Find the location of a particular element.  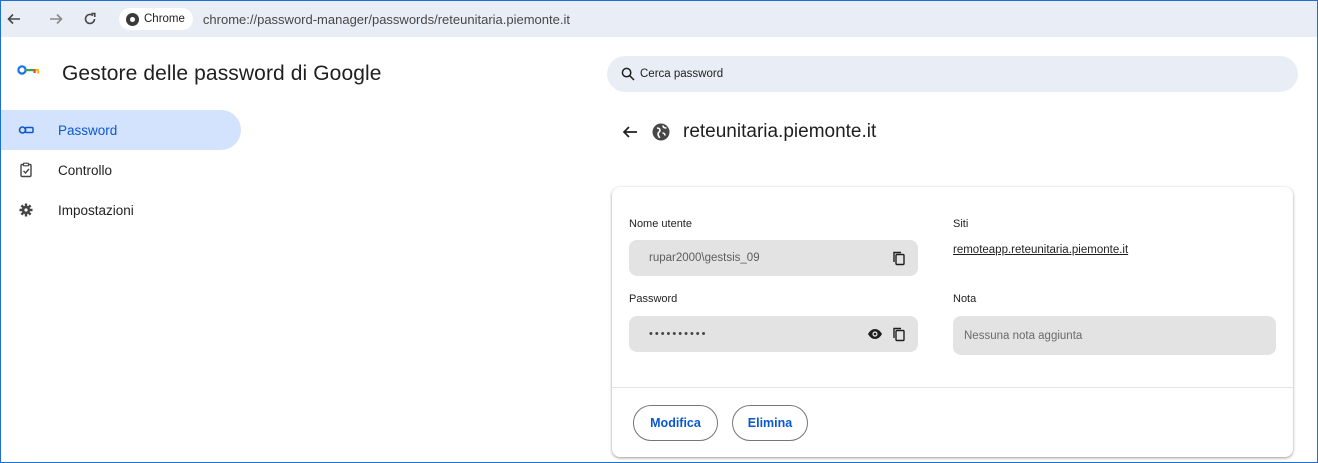

eye-icon is located at coordinates (875, 334).